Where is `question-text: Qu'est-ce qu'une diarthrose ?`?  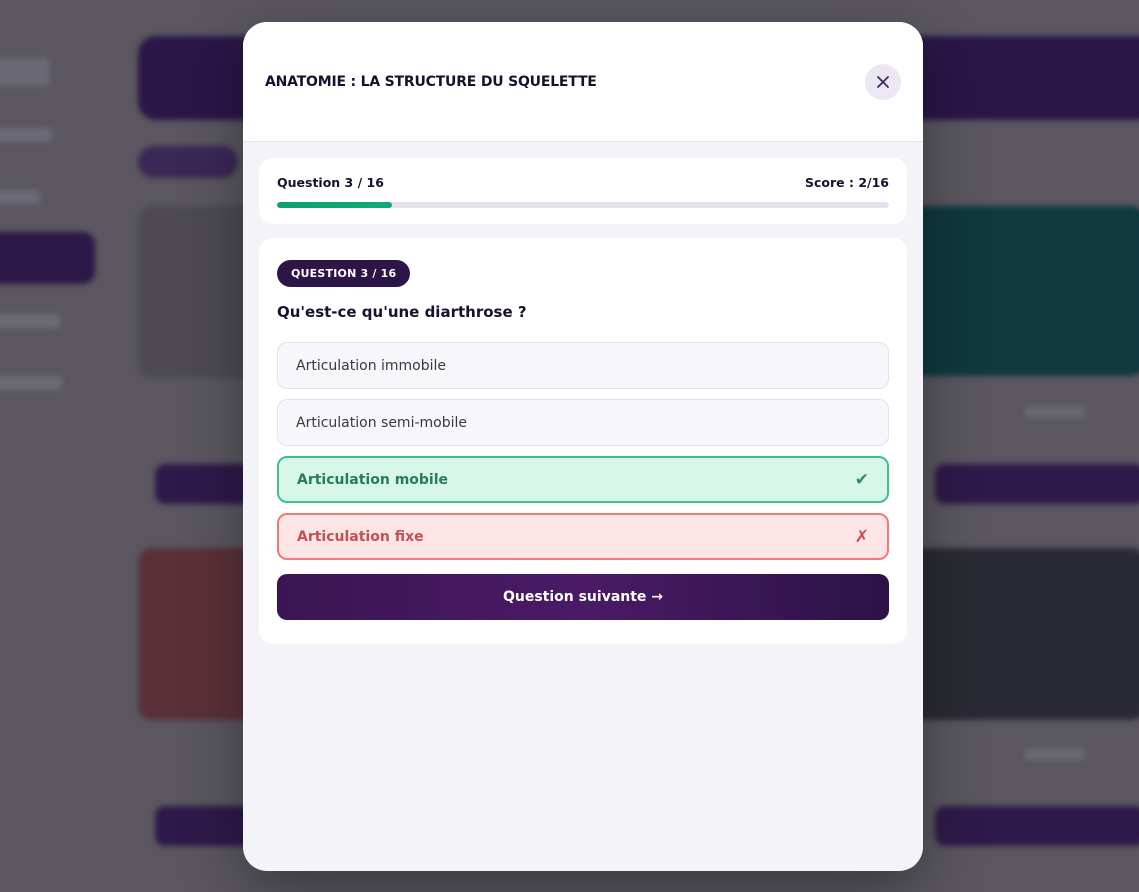
question-text: Qu'est-ce qu'une diarthrose ? is located at coordinates (402, 312).